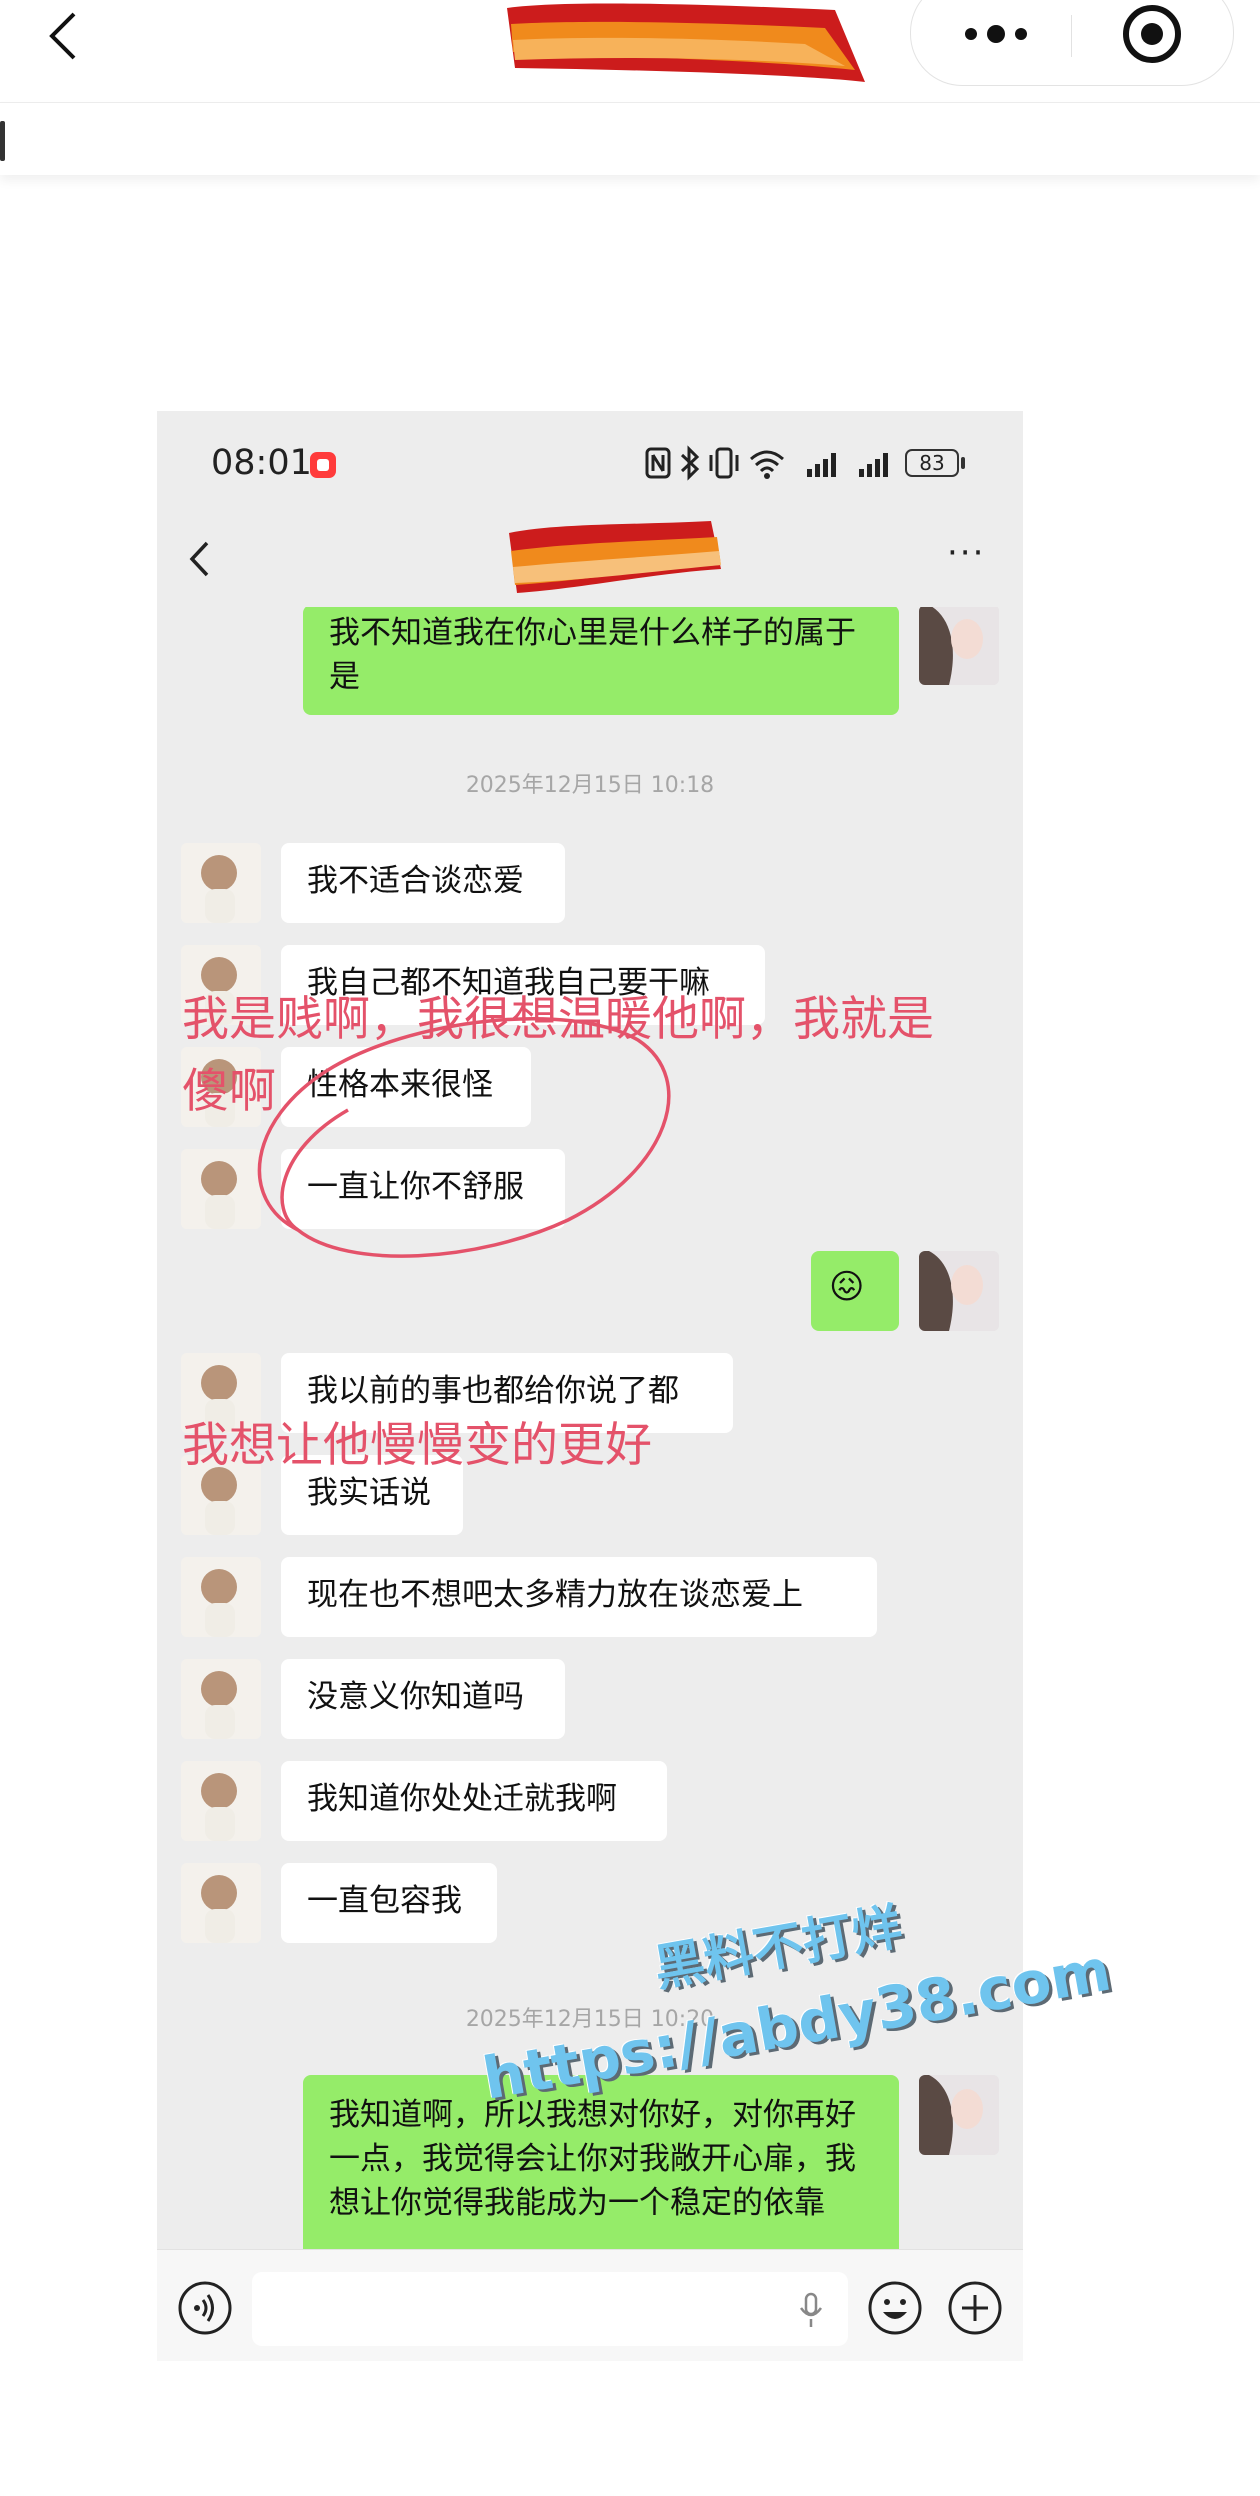 The height and width of the screenshot is (2496, 1260). What do you see at coordinates (205, 2308) in the screenshot?
I see `voice-icon` at bounding box center [205, 2308].